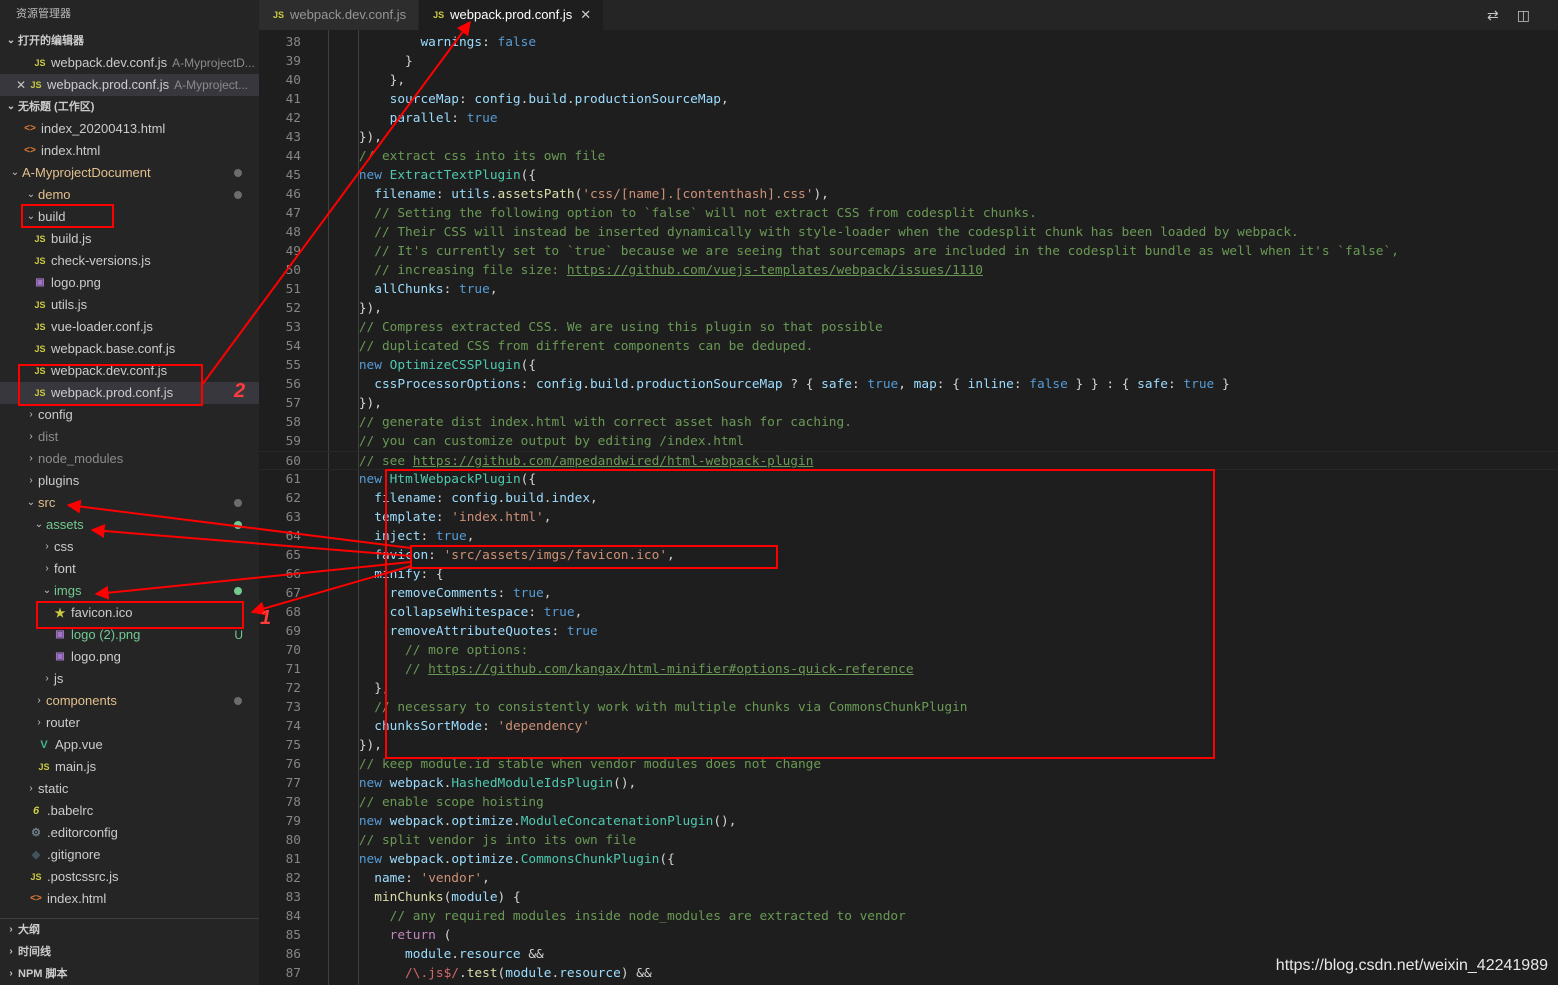 The image size is (1558, 985). Describe the element at coordinates (129, 261) in the screenshot. I see `tree-item-file: JS check-versions.js` at that location.